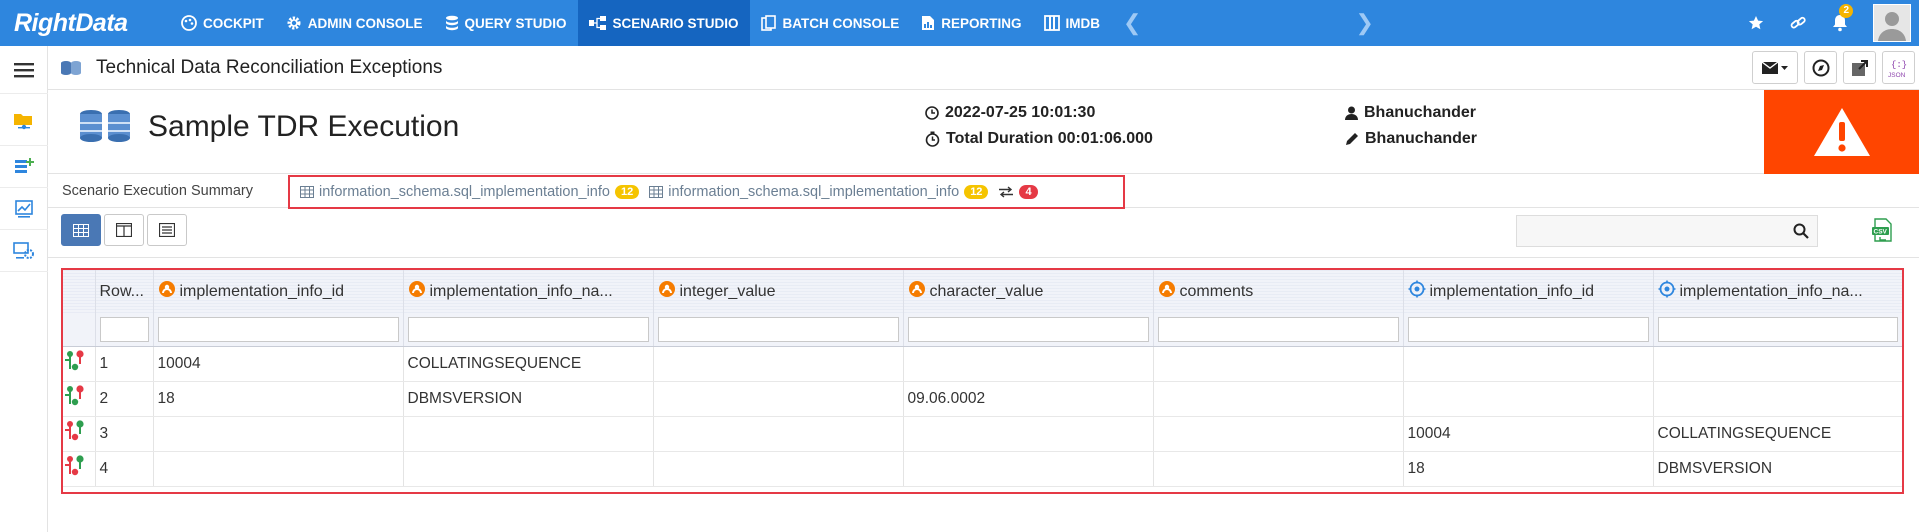 This screenshot has width=1919, height=532. I want to click on status-alert-box, so click(1841, 132).